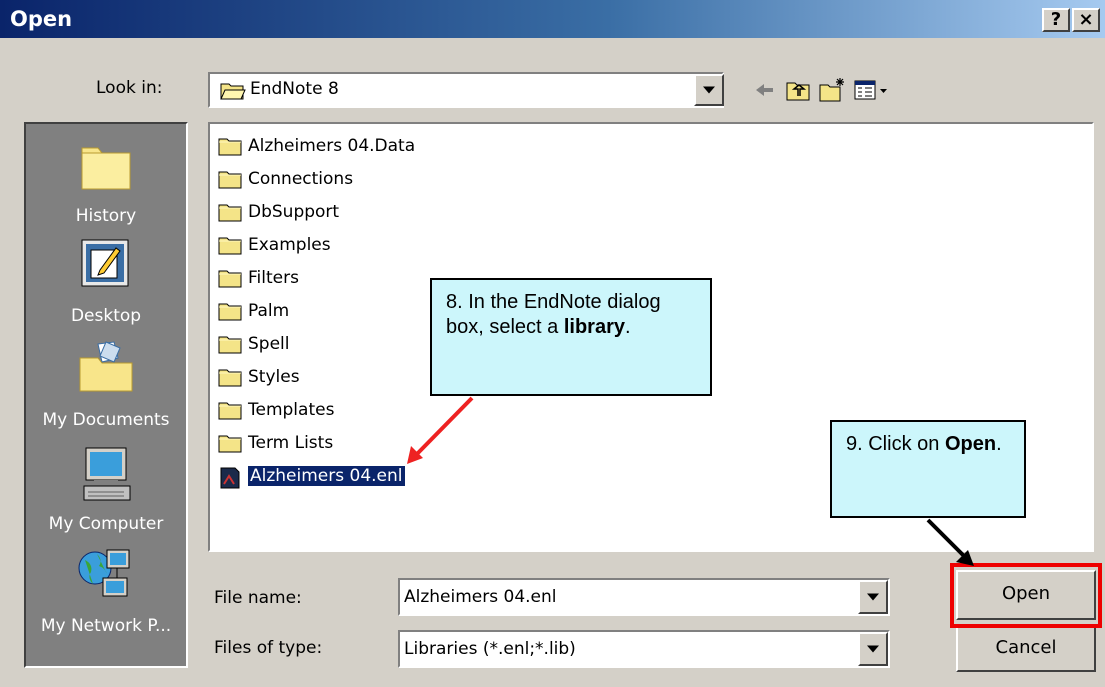 The height and width of the screenshot is (687, 1105). Describe the element at coordinates (104, 573) in the screenshot. I see `my-network-icon` at that location.